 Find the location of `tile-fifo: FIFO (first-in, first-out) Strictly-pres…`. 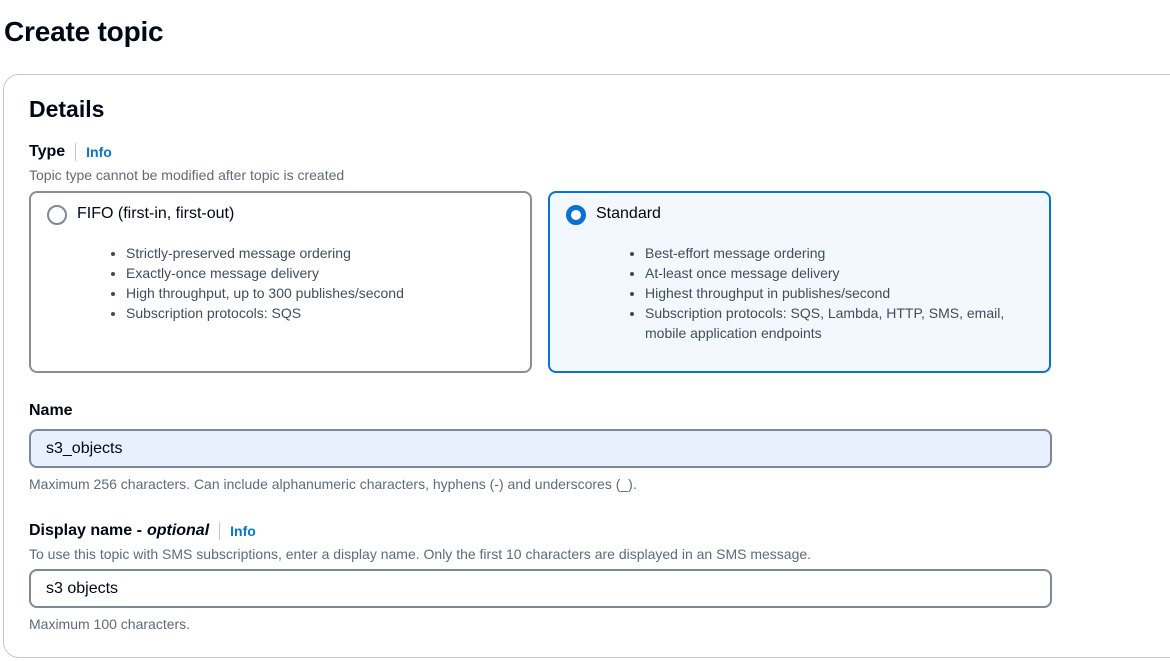

tile-fifo: FIFO (first-in, first-out) Strictly-pres… is located at coordinates (280, 282).